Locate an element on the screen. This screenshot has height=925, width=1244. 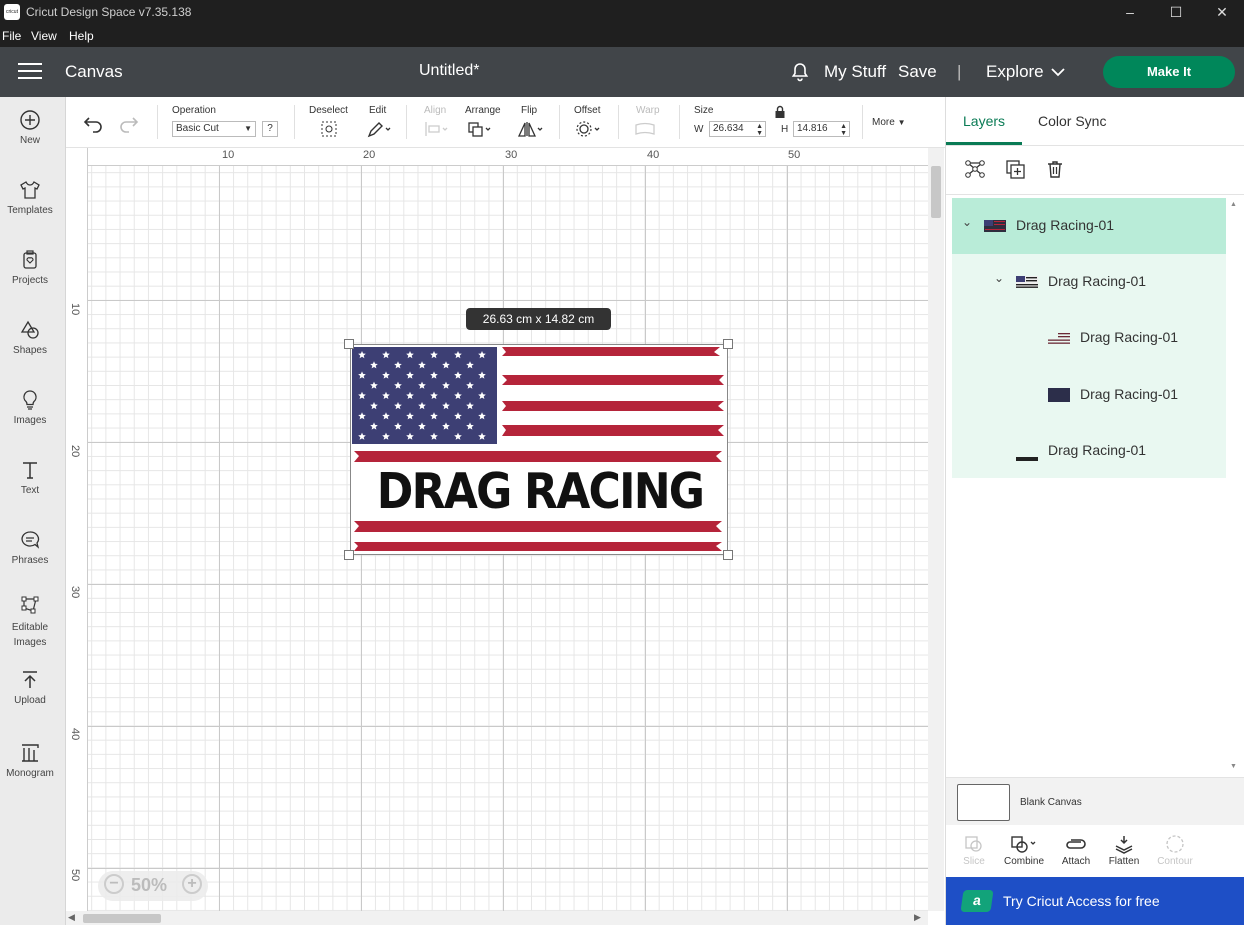
resize-handle-bottom-right is located at coordinates (728, 555).